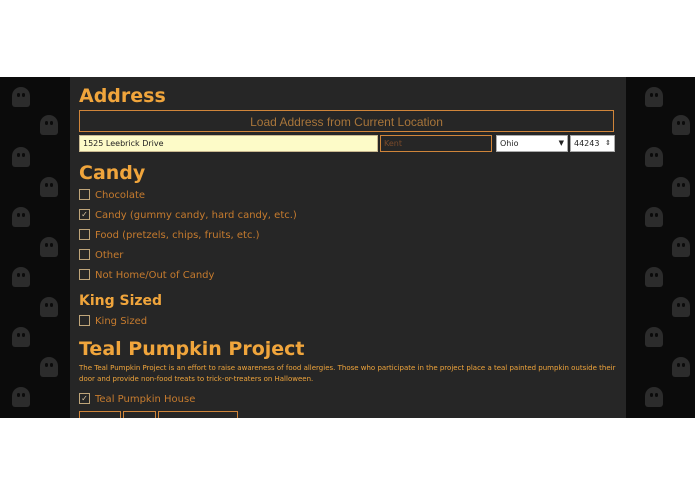 The image size is (695, 494). I want to click on candy-heading: Candy, so click(112, 173).